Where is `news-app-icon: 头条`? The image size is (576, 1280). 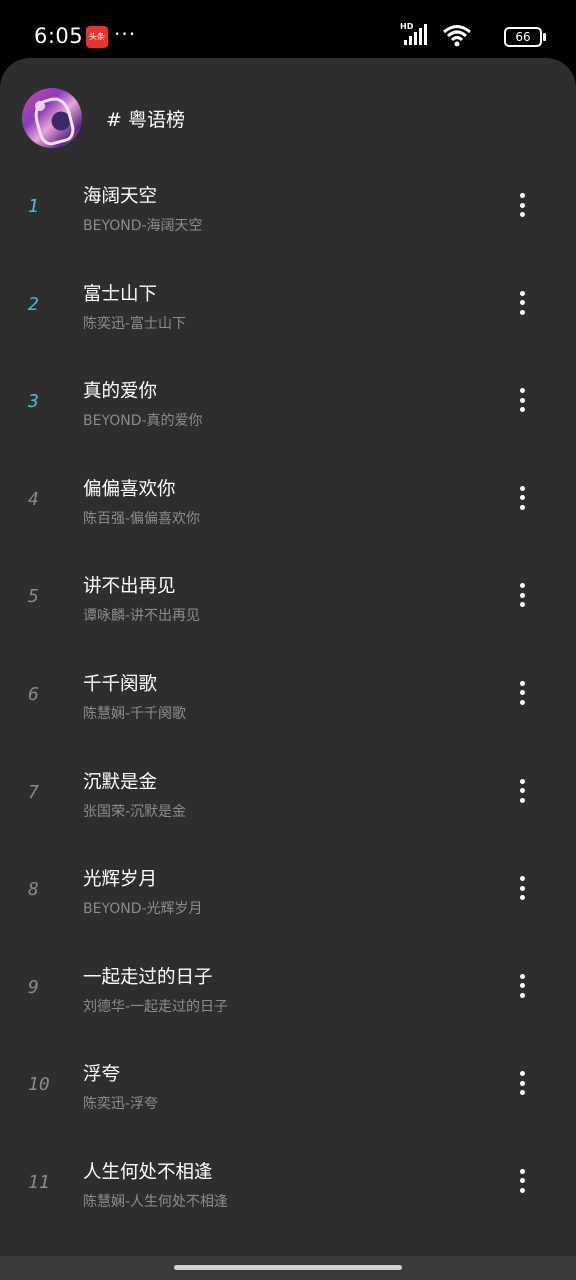
news-app-icon: 头条 is located at coordinates (97, 37).